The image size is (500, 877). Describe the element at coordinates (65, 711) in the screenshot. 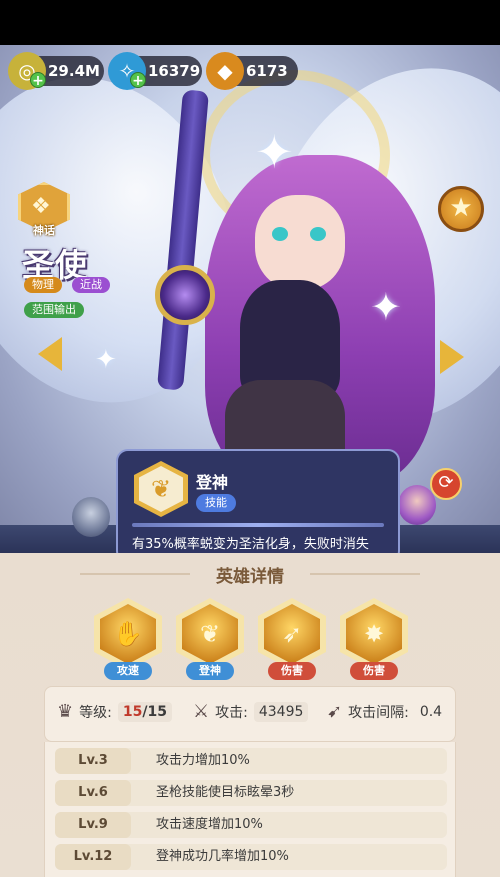

I see `crown-icon: ♛` at that location.